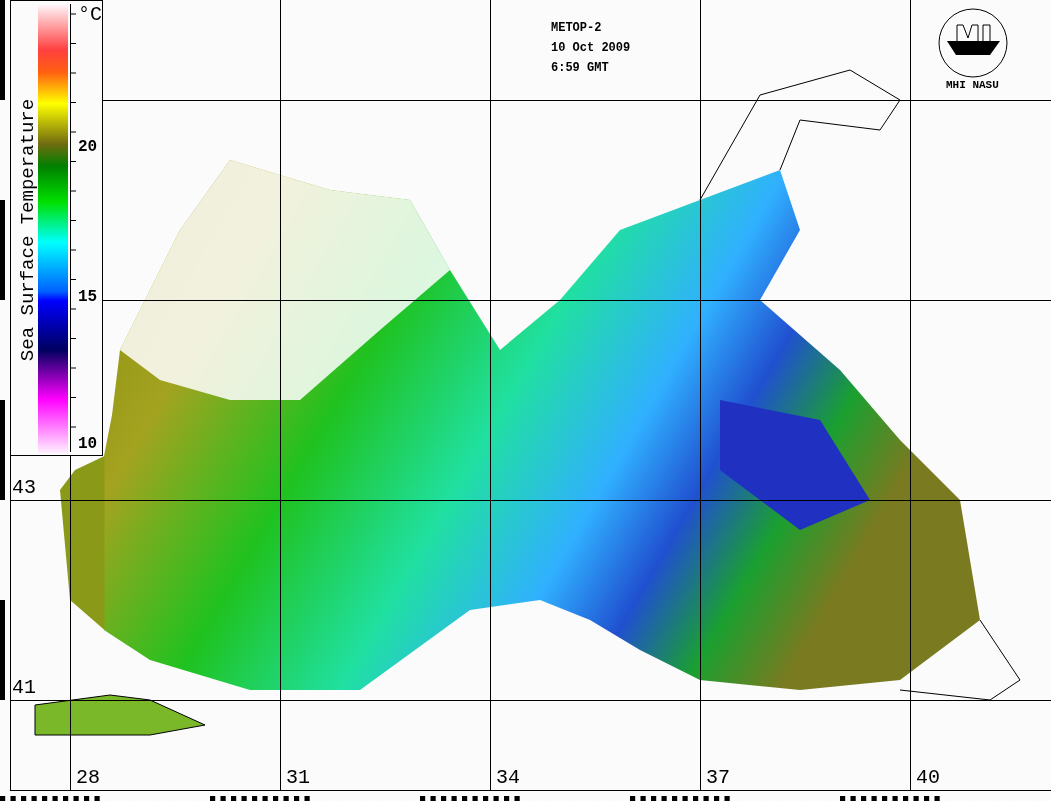  I want to click on longitude-label: 31, so click(298, 777).